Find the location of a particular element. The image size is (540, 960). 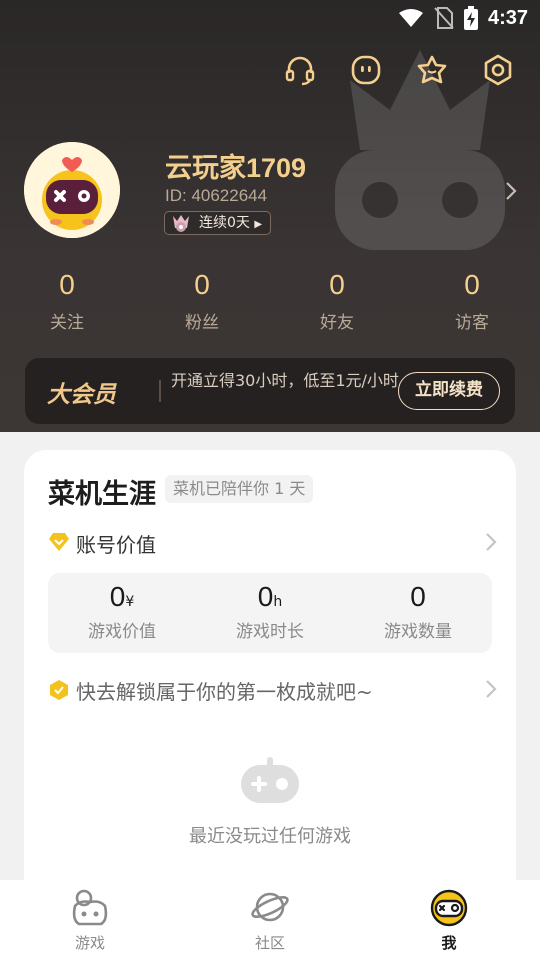

social-stats: 0 关注 0 粉丝 0 好友 0 访客 is located at coordinates (270, 303).